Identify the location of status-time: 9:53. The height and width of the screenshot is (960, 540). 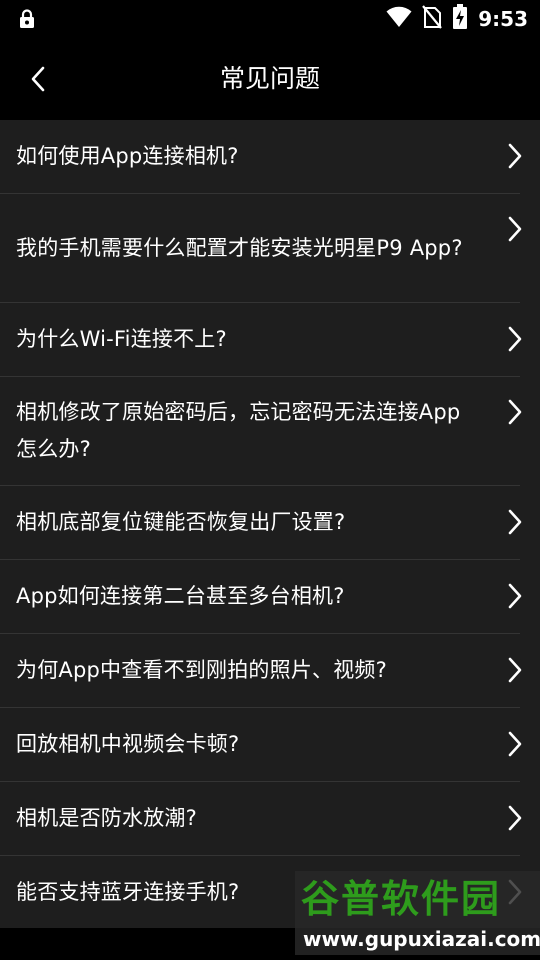
(503, 19).